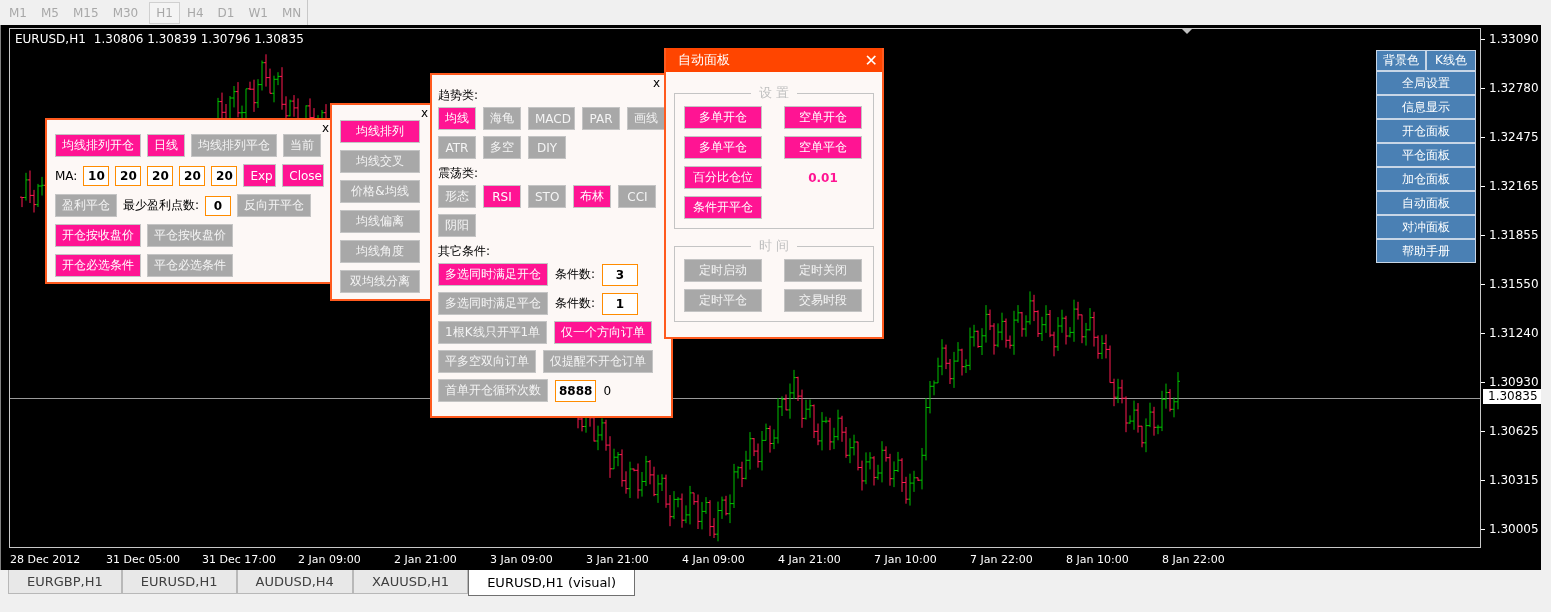 This screenshot has width=1551, height=612. Describe the element at coordinates (457, 196) in the screenshot. I see `option-button: 形态` at that location.